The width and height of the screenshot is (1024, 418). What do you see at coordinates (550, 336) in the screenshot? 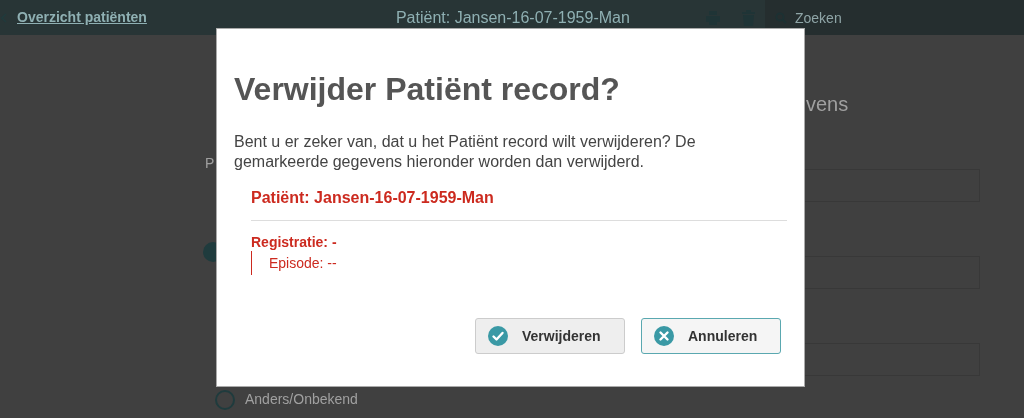
I see `delete-button: Verwijderen` at bounding box center [550, 336].